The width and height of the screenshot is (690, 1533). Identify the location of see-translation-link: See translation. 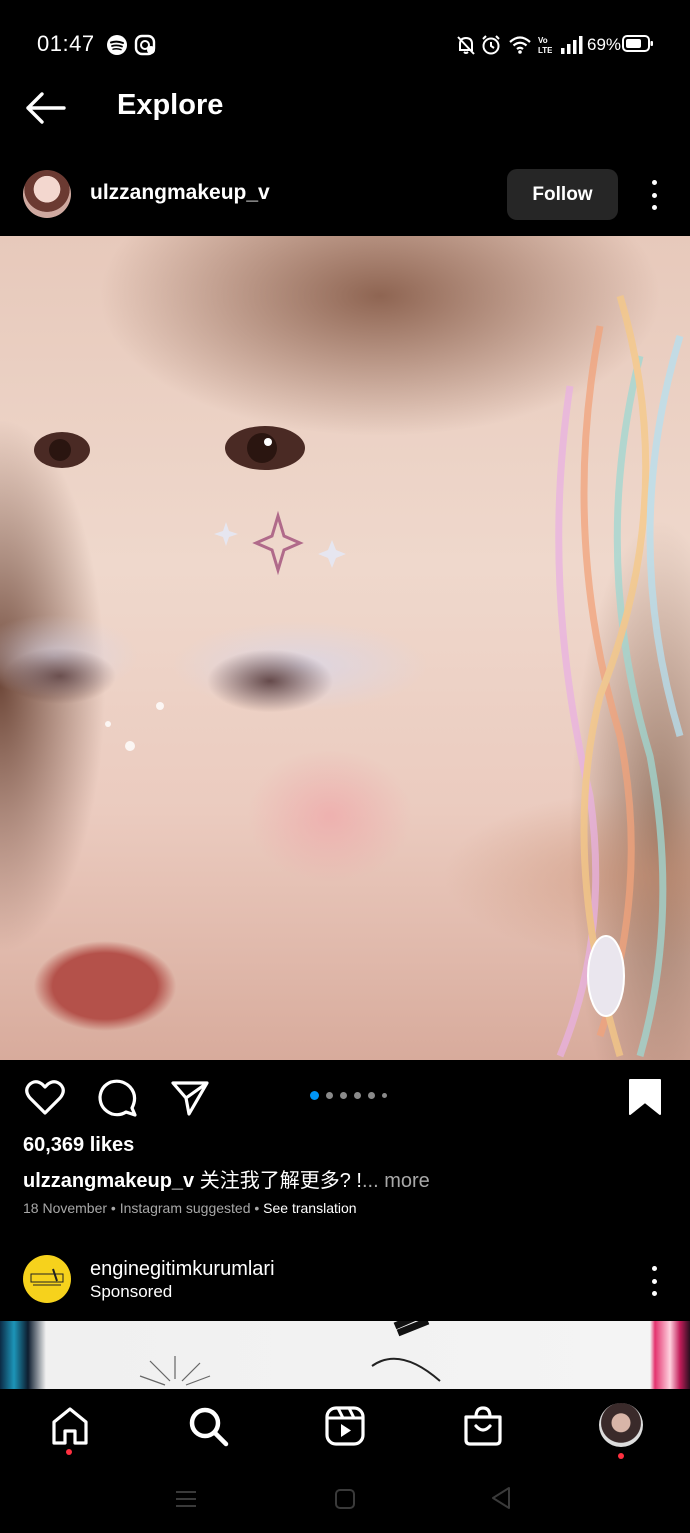
(309, 1208).